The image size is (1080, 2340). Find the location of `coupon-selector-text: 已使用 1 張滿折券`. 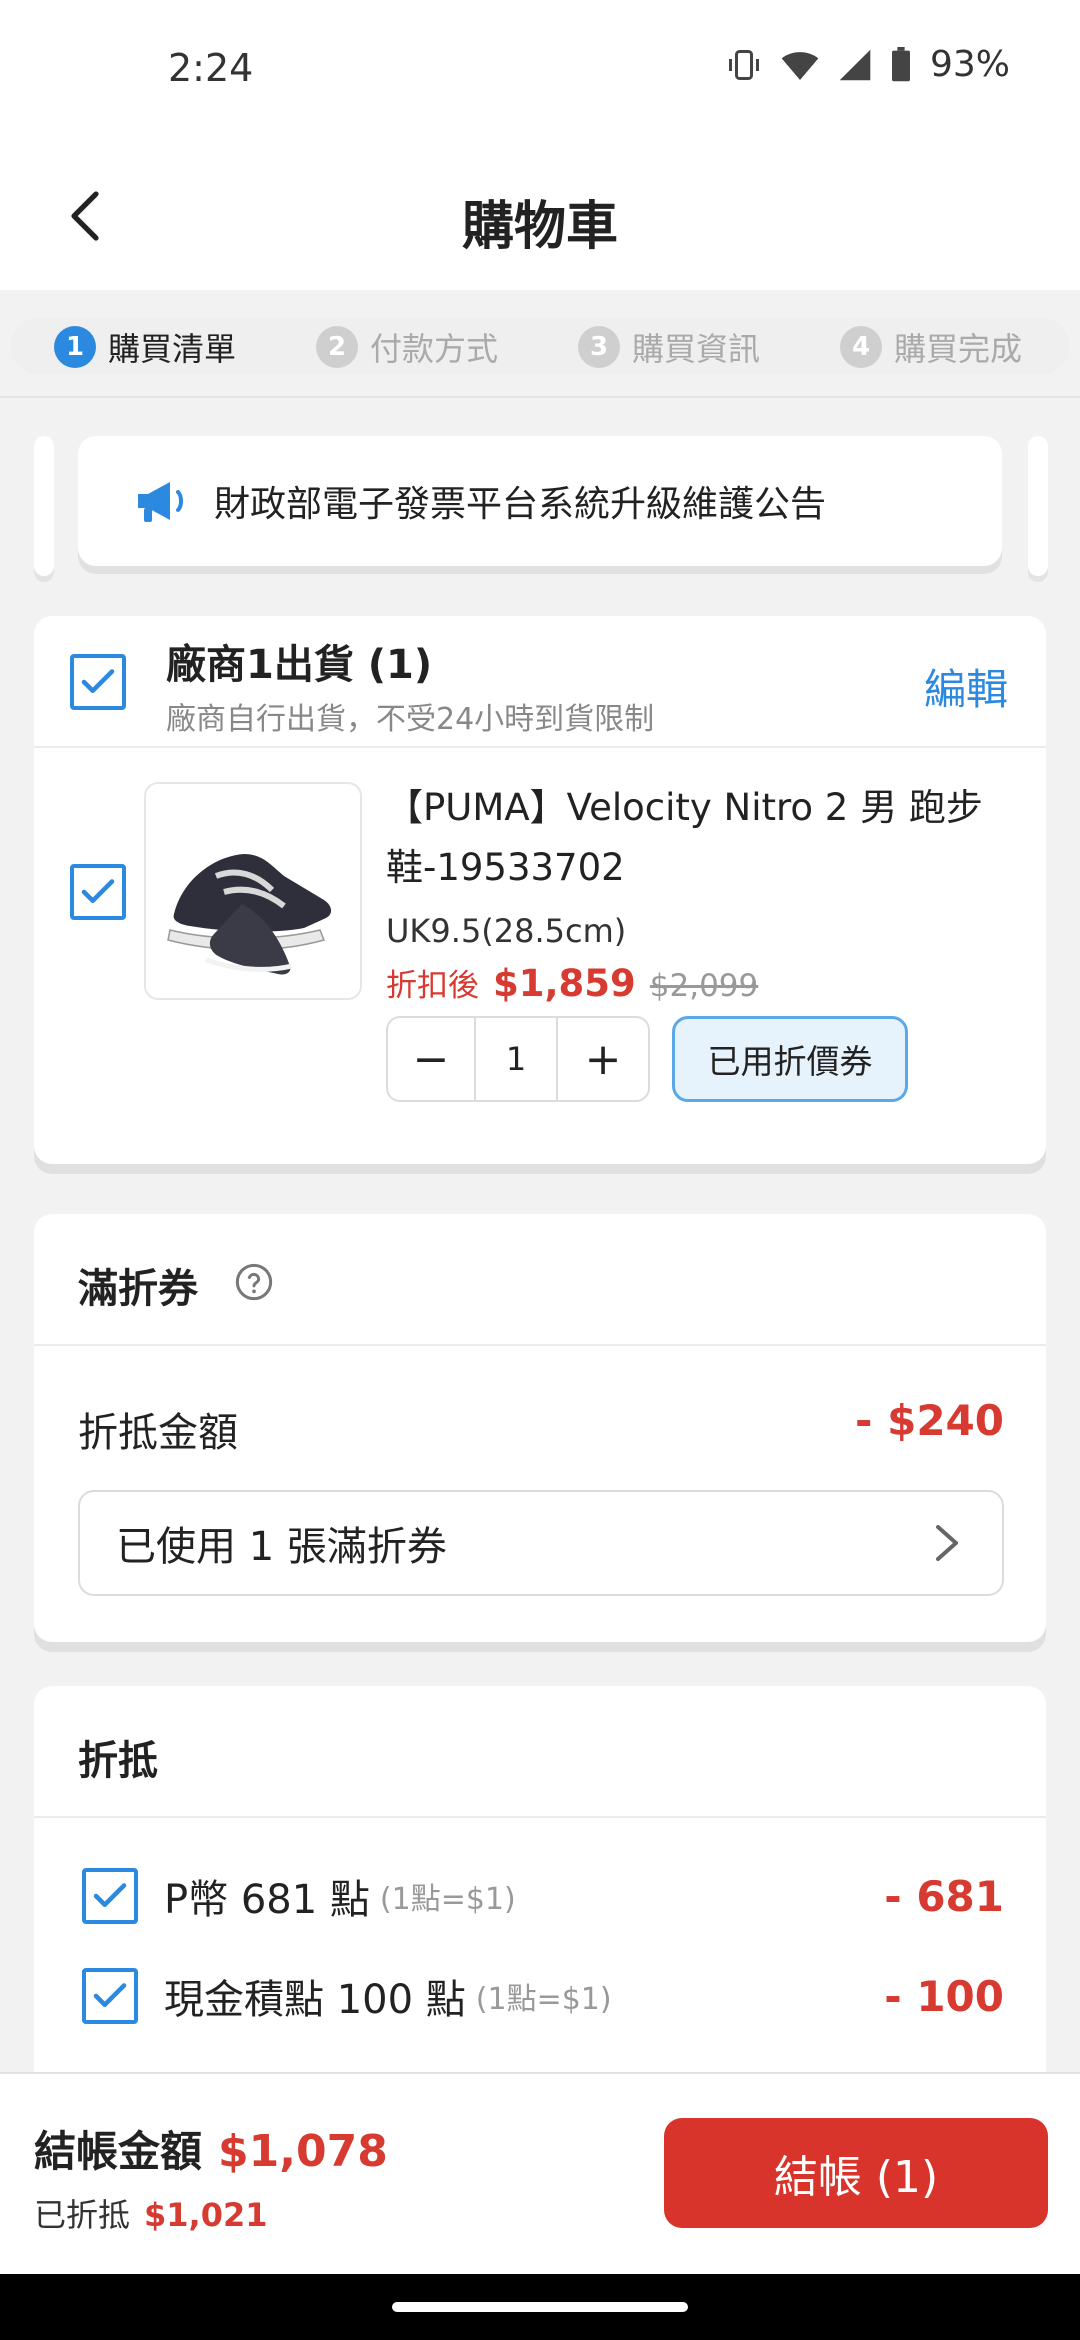

coupon-selector-text: 已使用 1 張滿折券 is located at coordinates (281, 1547).